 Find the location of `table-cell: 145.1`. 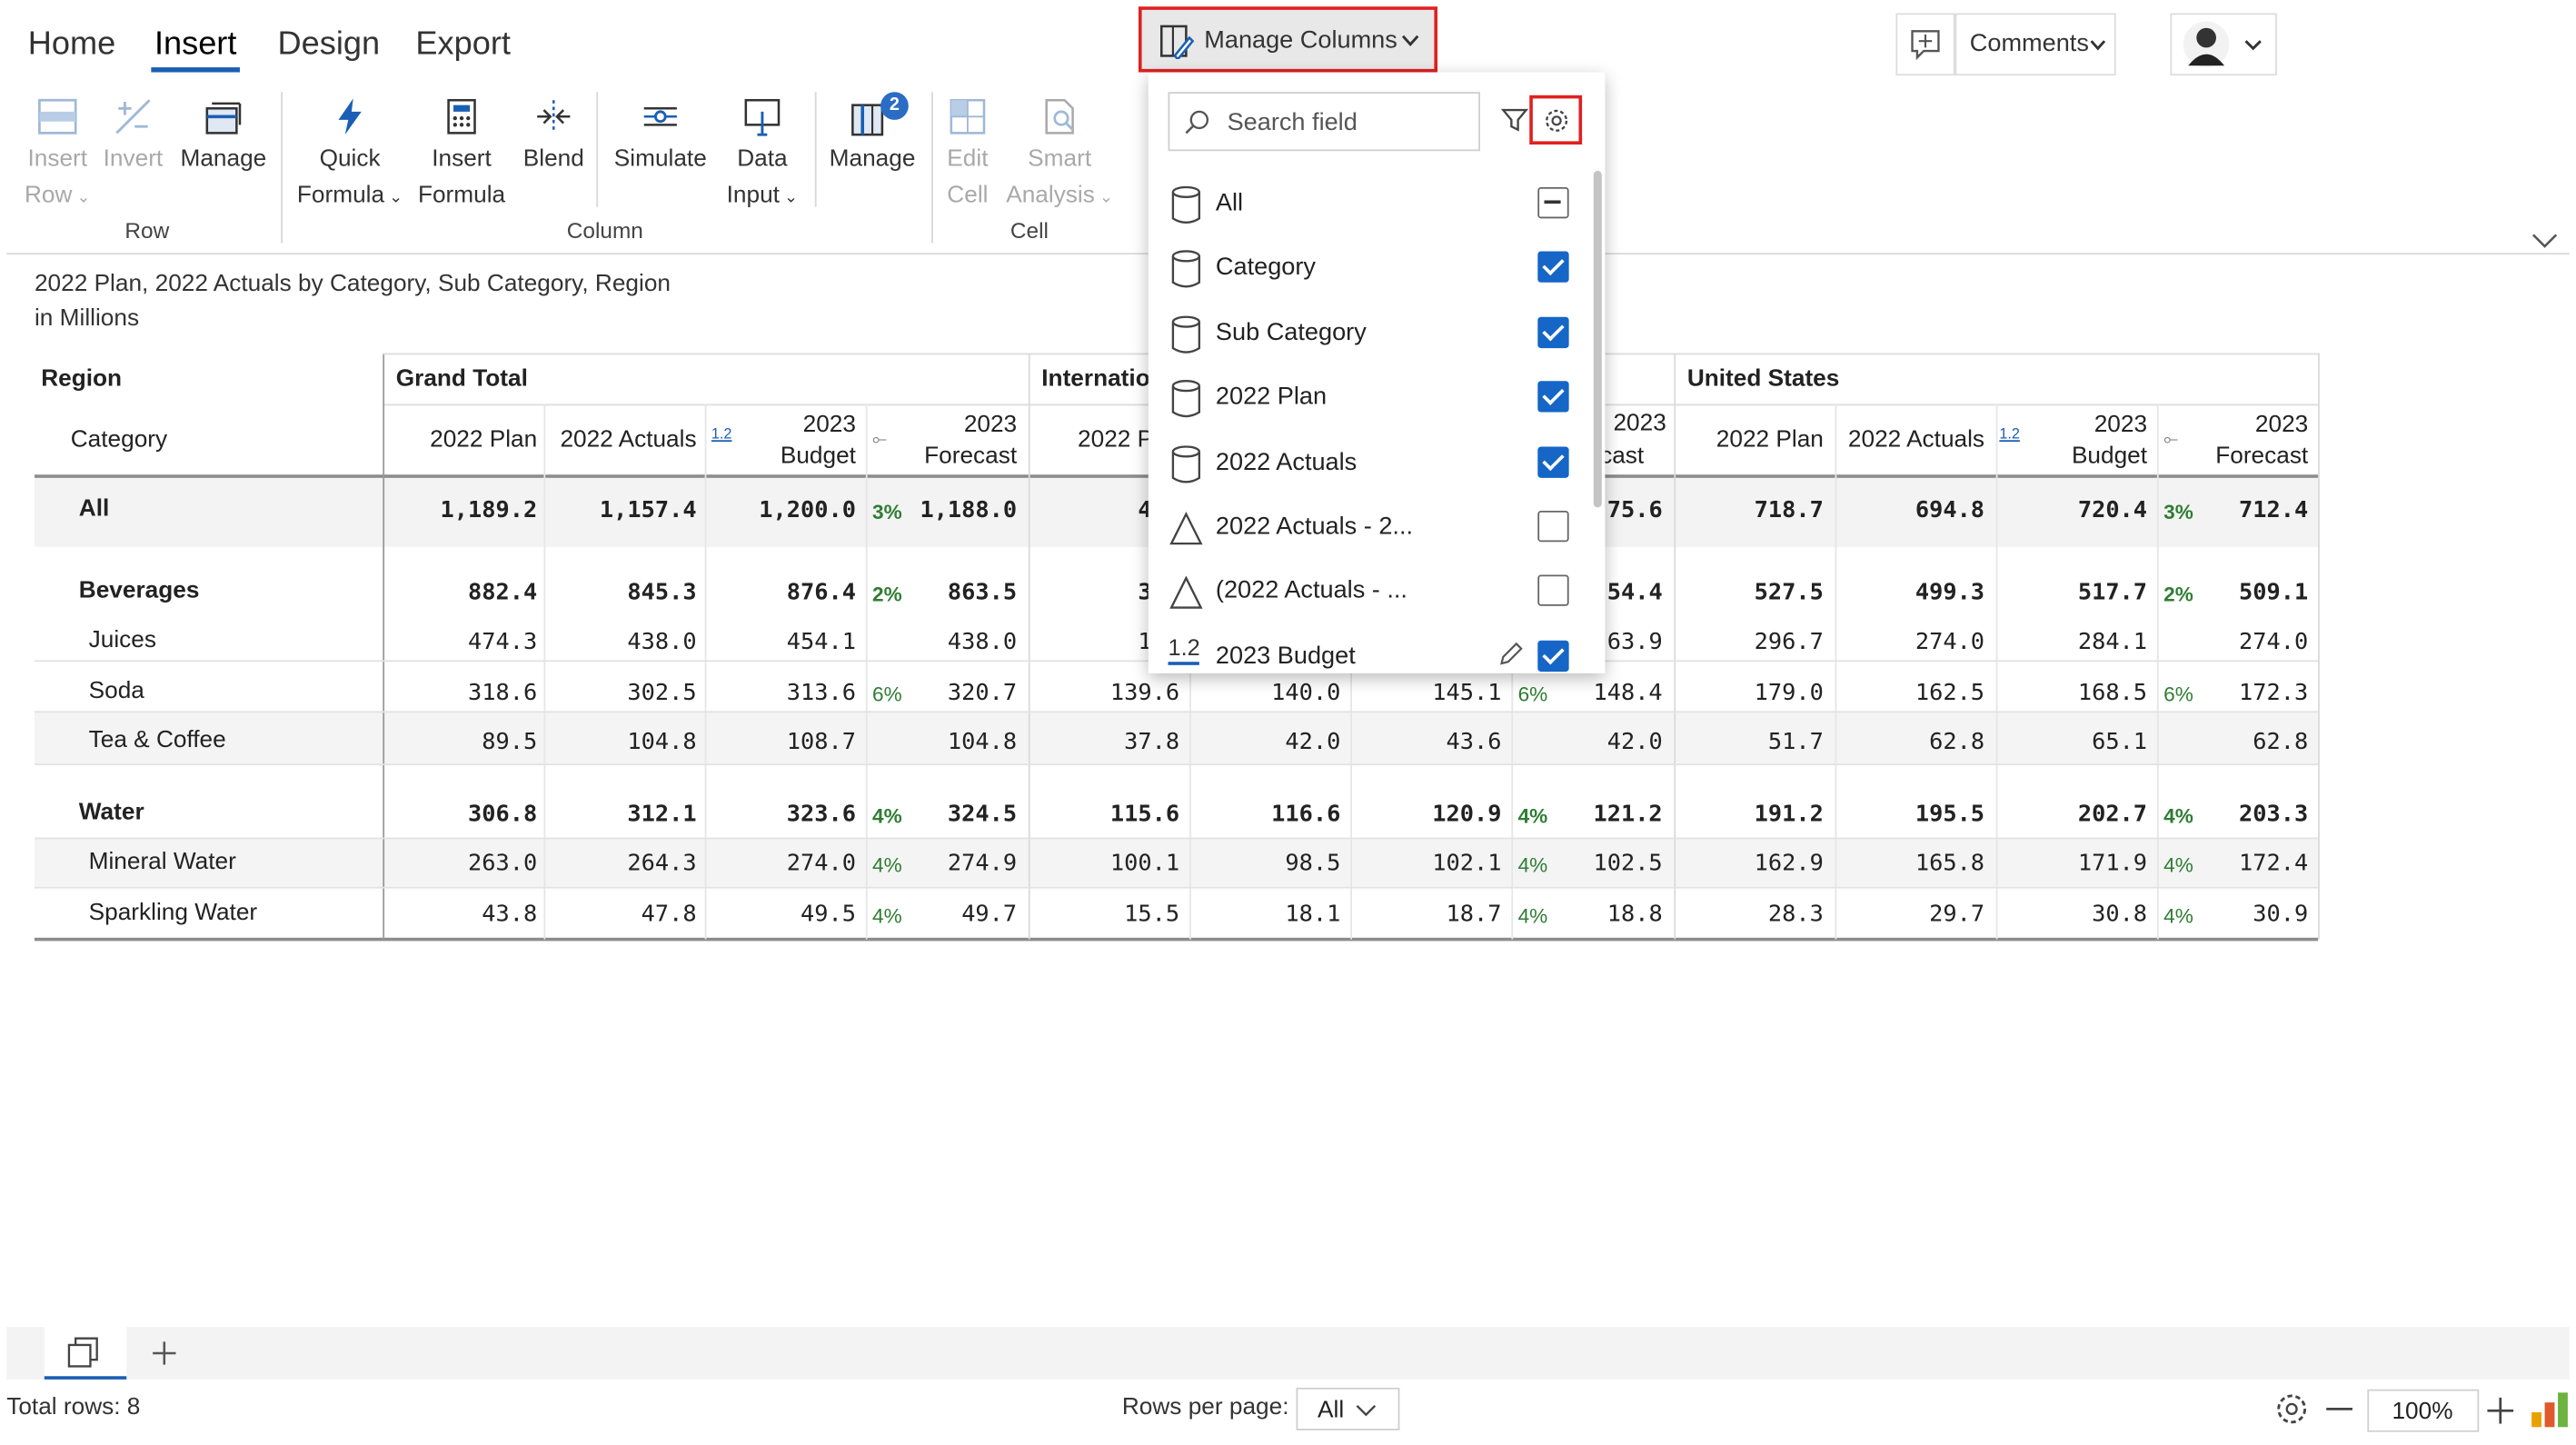

table-cell: 145.1 is located at coordinates (1428, 693).